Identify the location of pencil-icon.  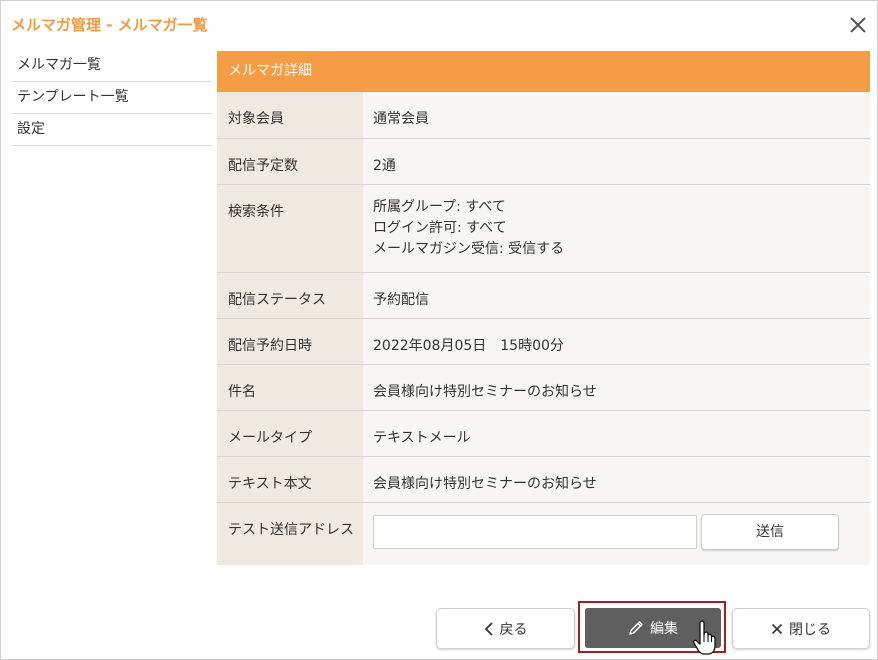
(636, 628).